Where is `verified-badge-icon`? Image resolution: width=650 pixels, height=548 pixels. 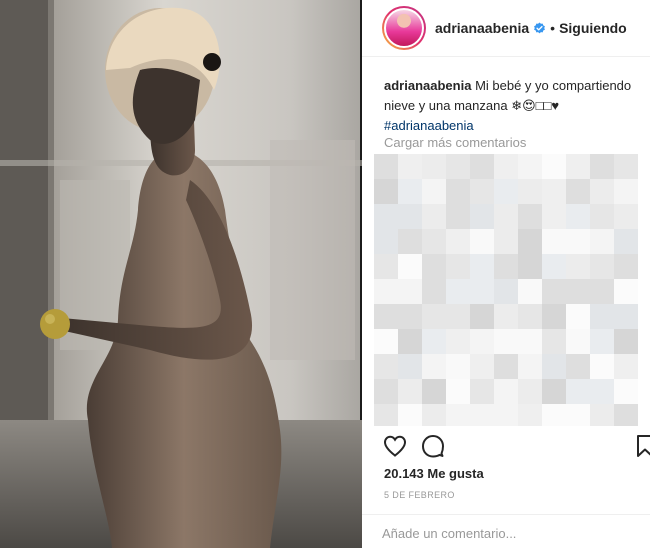 verified-badge-icon is located at coordinates (539, 28).